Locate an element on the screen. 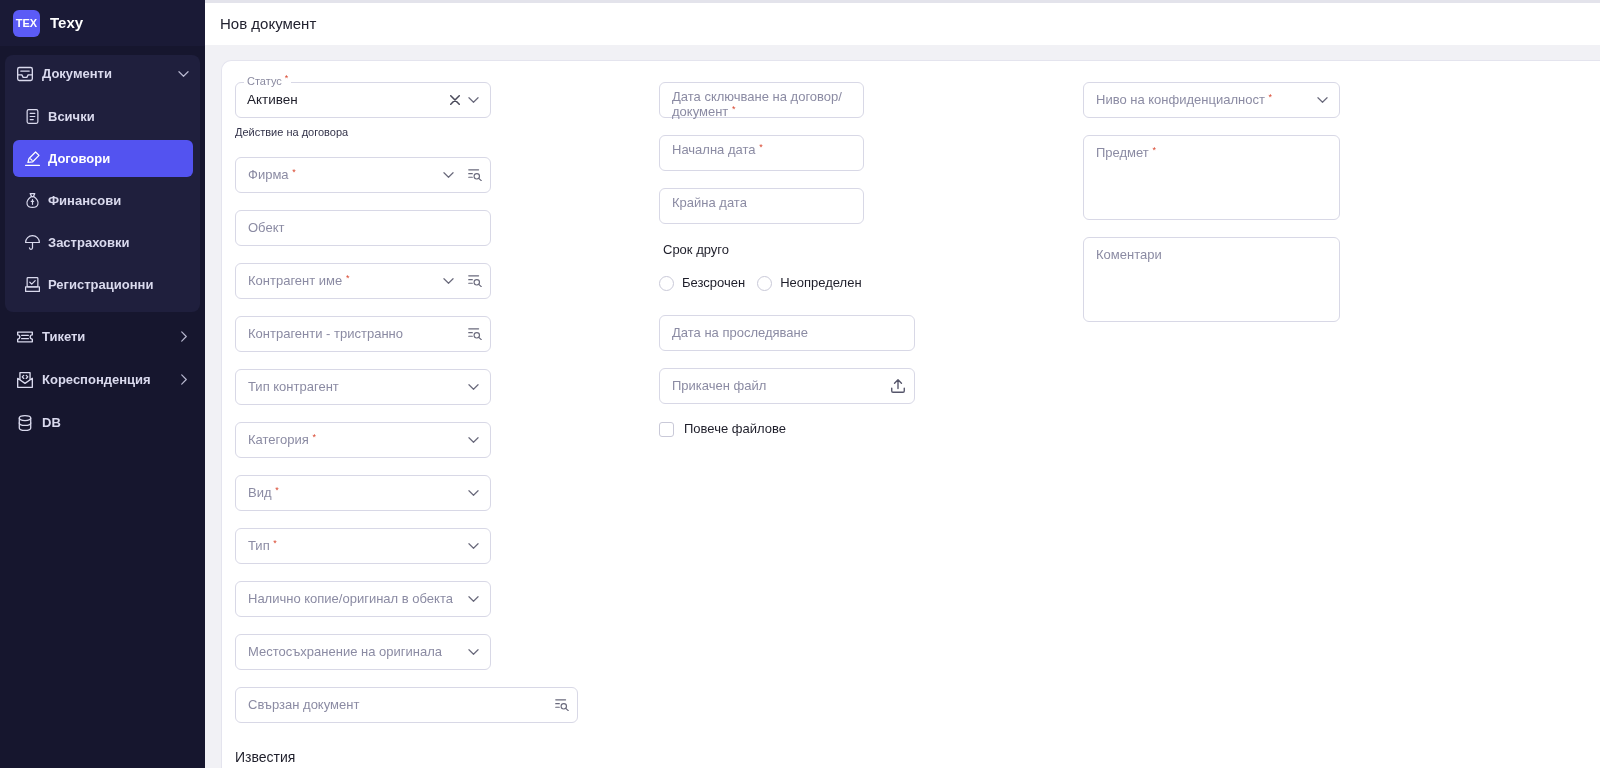  radio-label: Неопределен is located at coordinates (821, 283).